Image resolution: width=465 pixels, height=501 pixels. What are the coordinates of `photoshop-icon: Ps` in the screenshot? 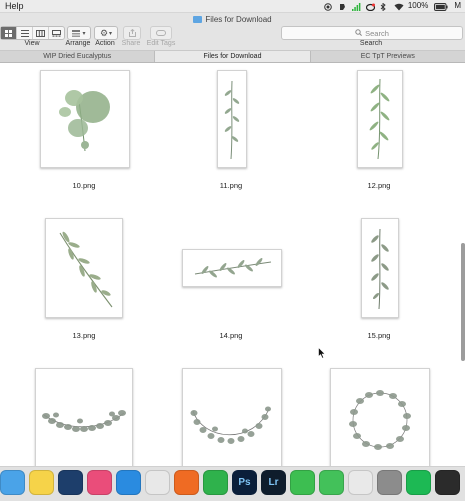 It's located at (244, 482).